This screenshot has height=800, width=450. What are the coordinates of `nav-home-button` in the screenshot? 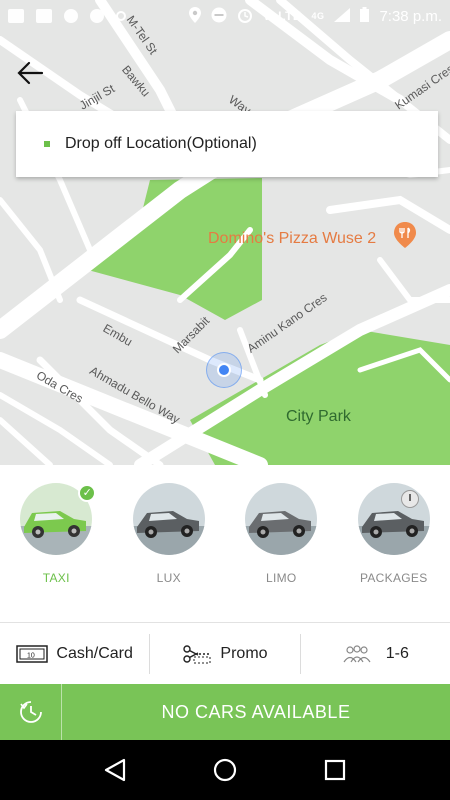 It's located at (225, 770).